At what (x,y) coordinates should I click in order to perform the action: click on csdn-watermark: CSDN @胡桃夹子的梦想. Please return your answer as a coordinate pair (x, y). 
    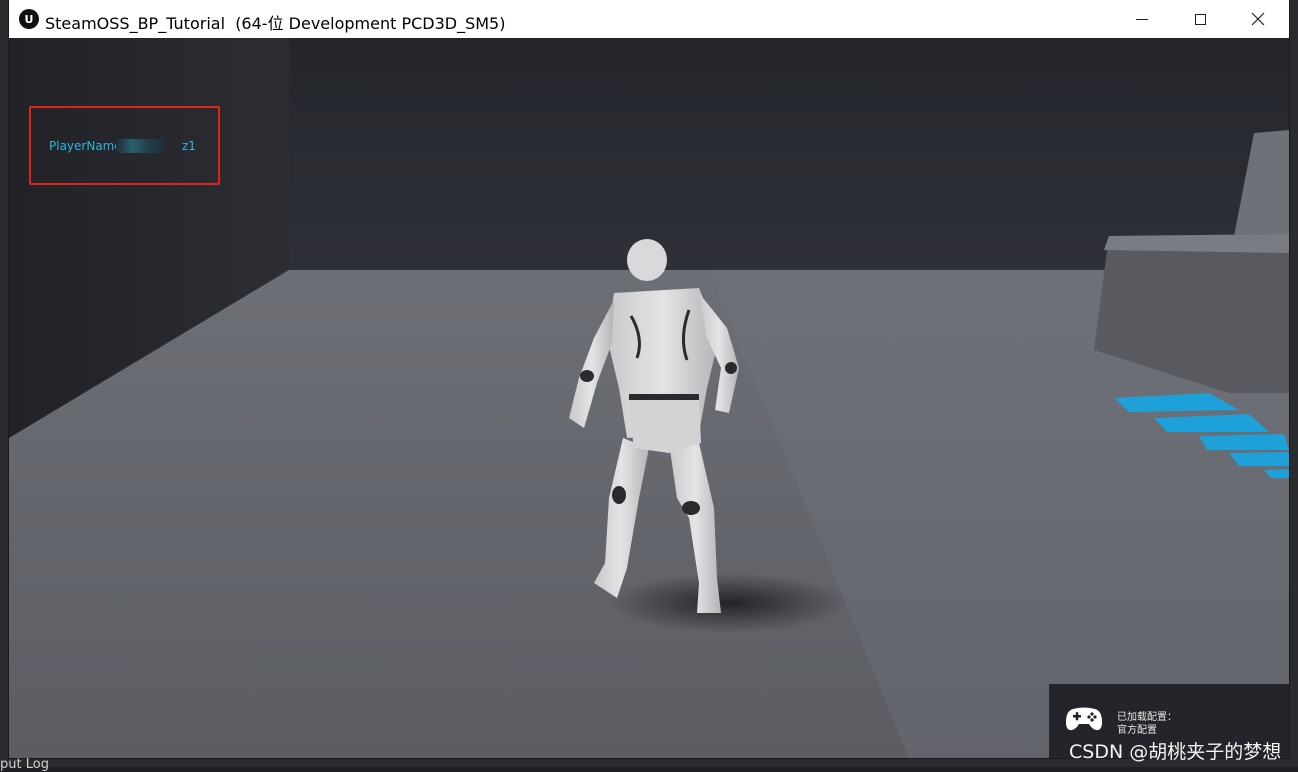
    Looking at the image, I should click on (1175, 752).